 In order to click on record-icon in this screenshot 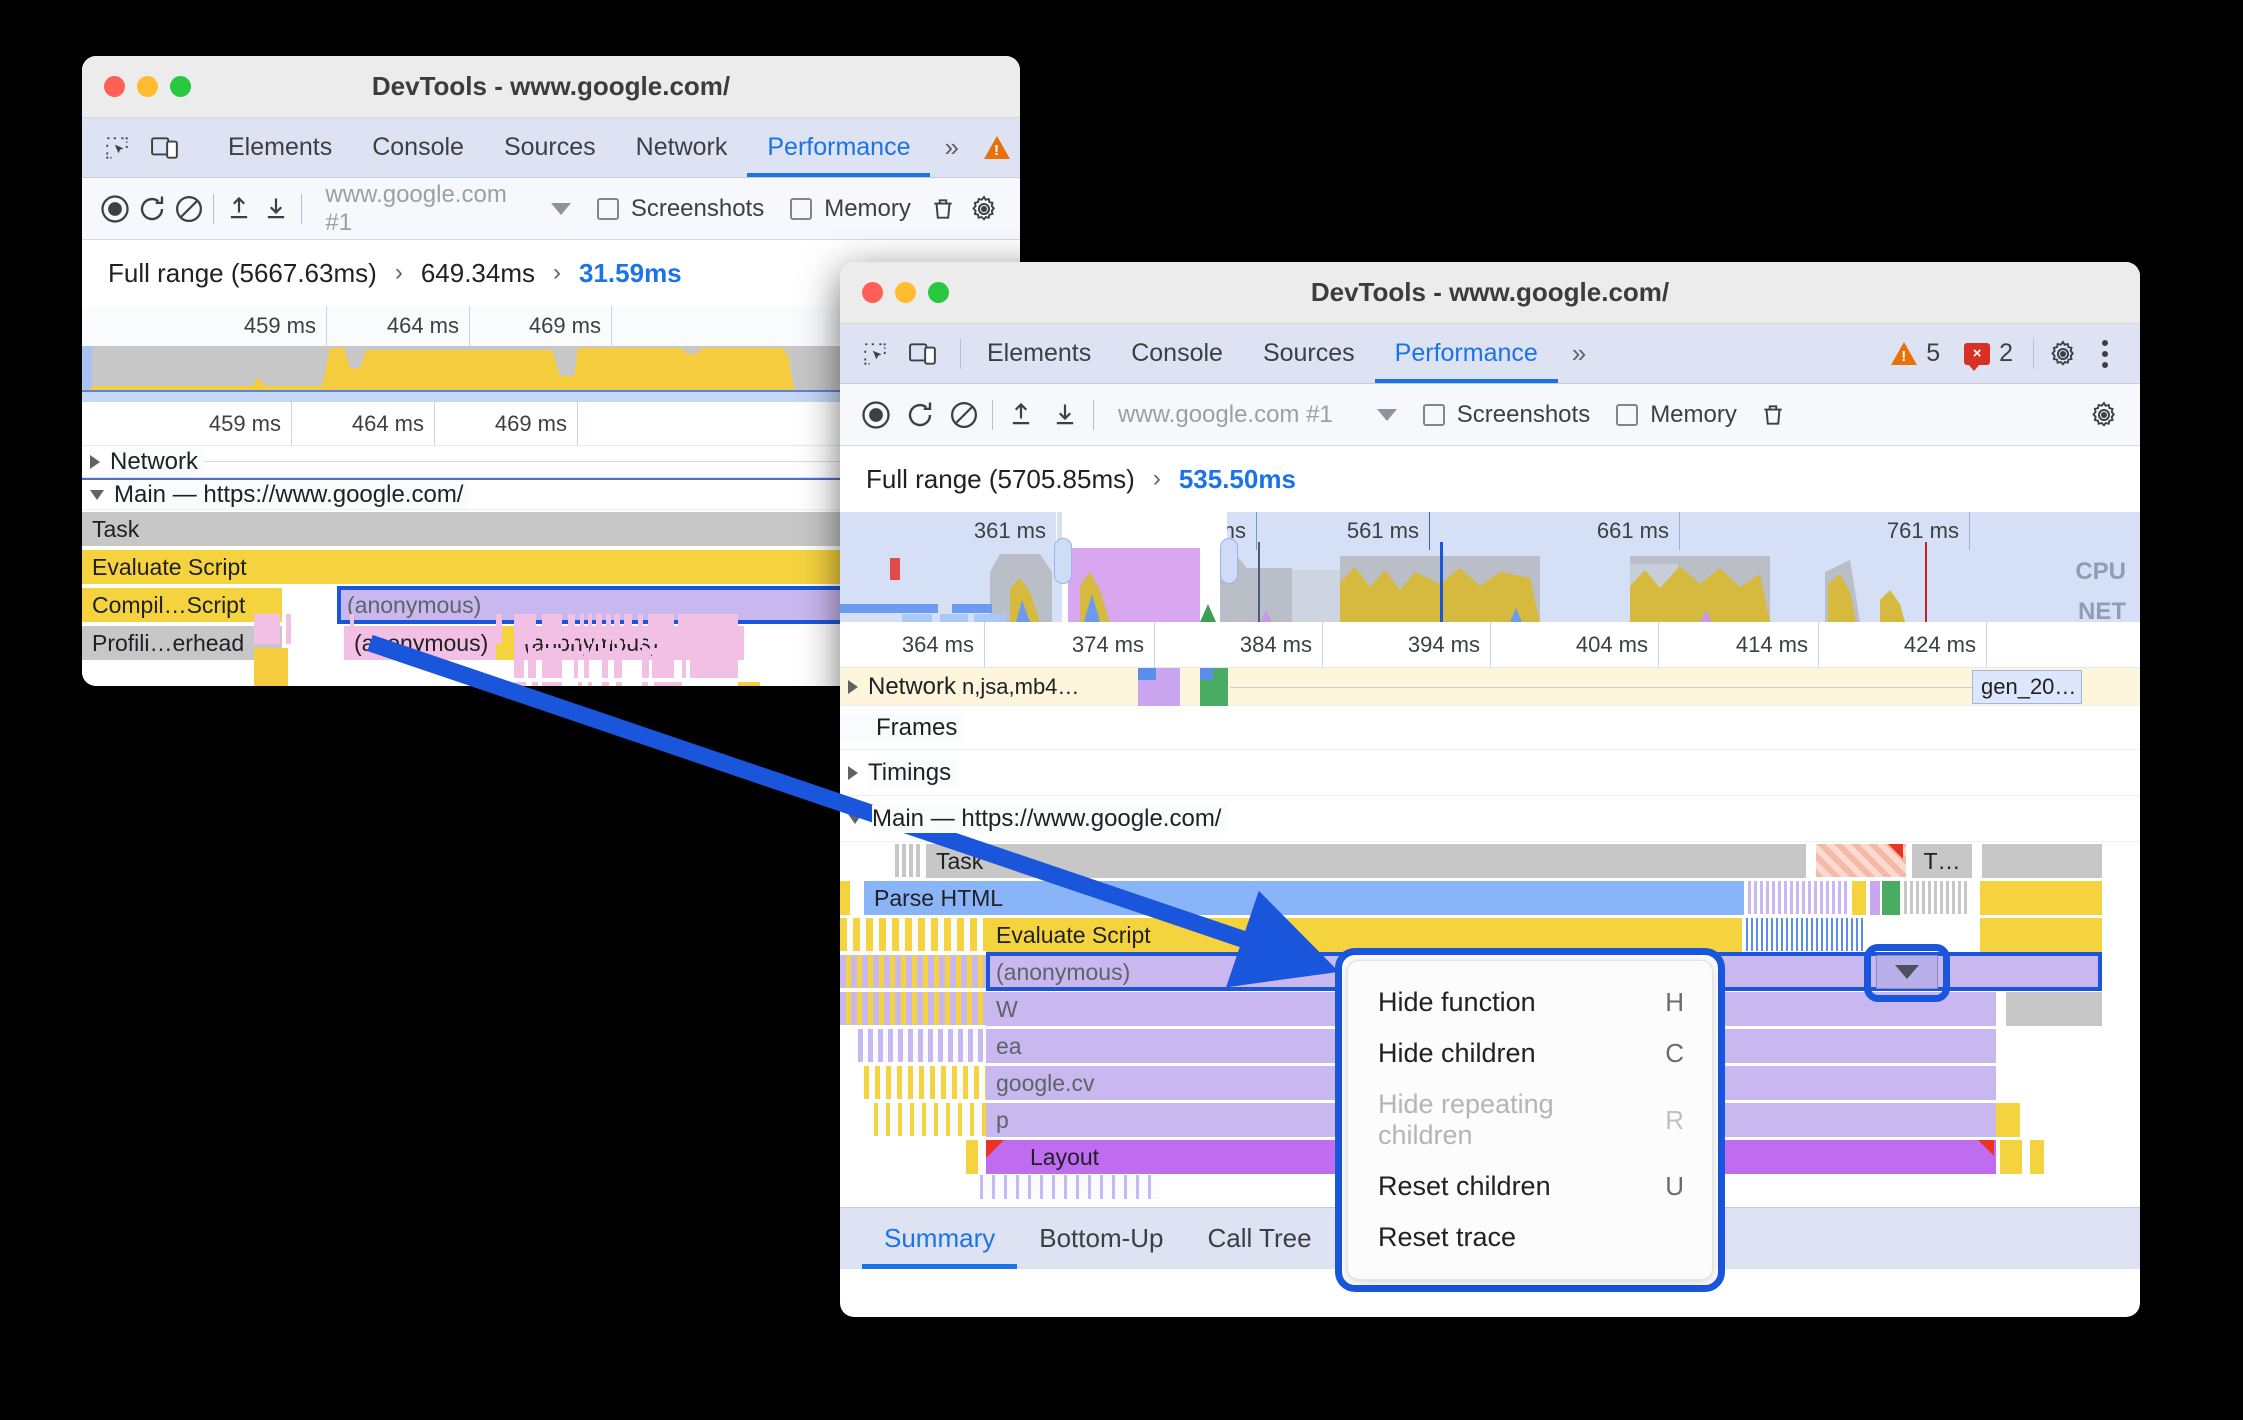, I will do `click(114, 209)`.